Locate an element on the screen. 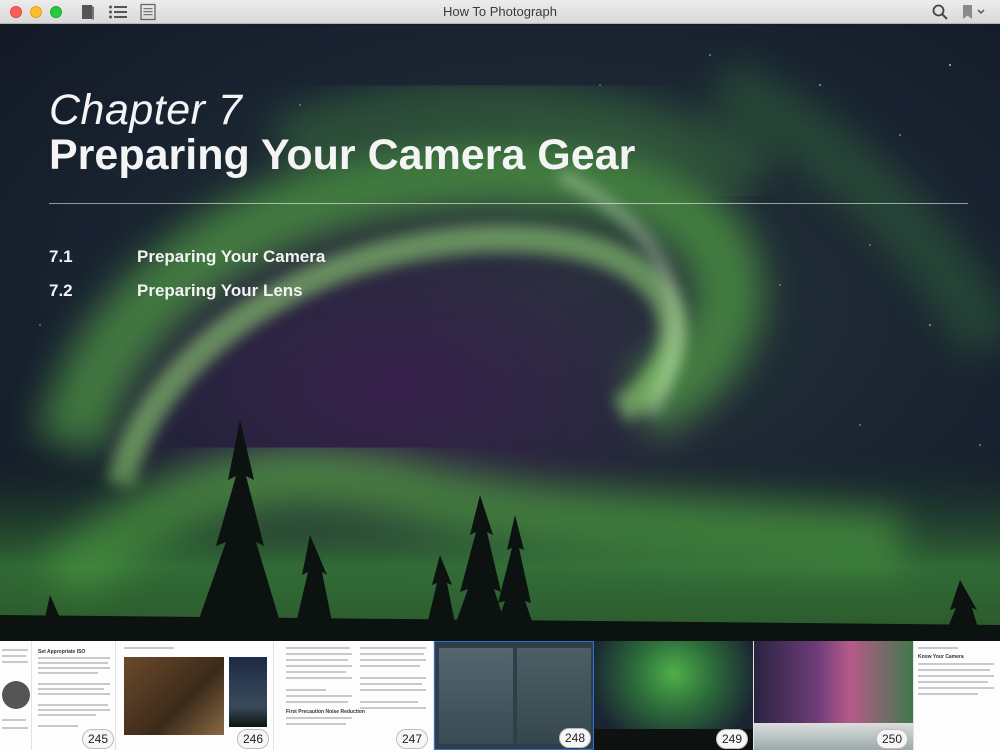  page-number: 247 is located at coordinates (412, 739).